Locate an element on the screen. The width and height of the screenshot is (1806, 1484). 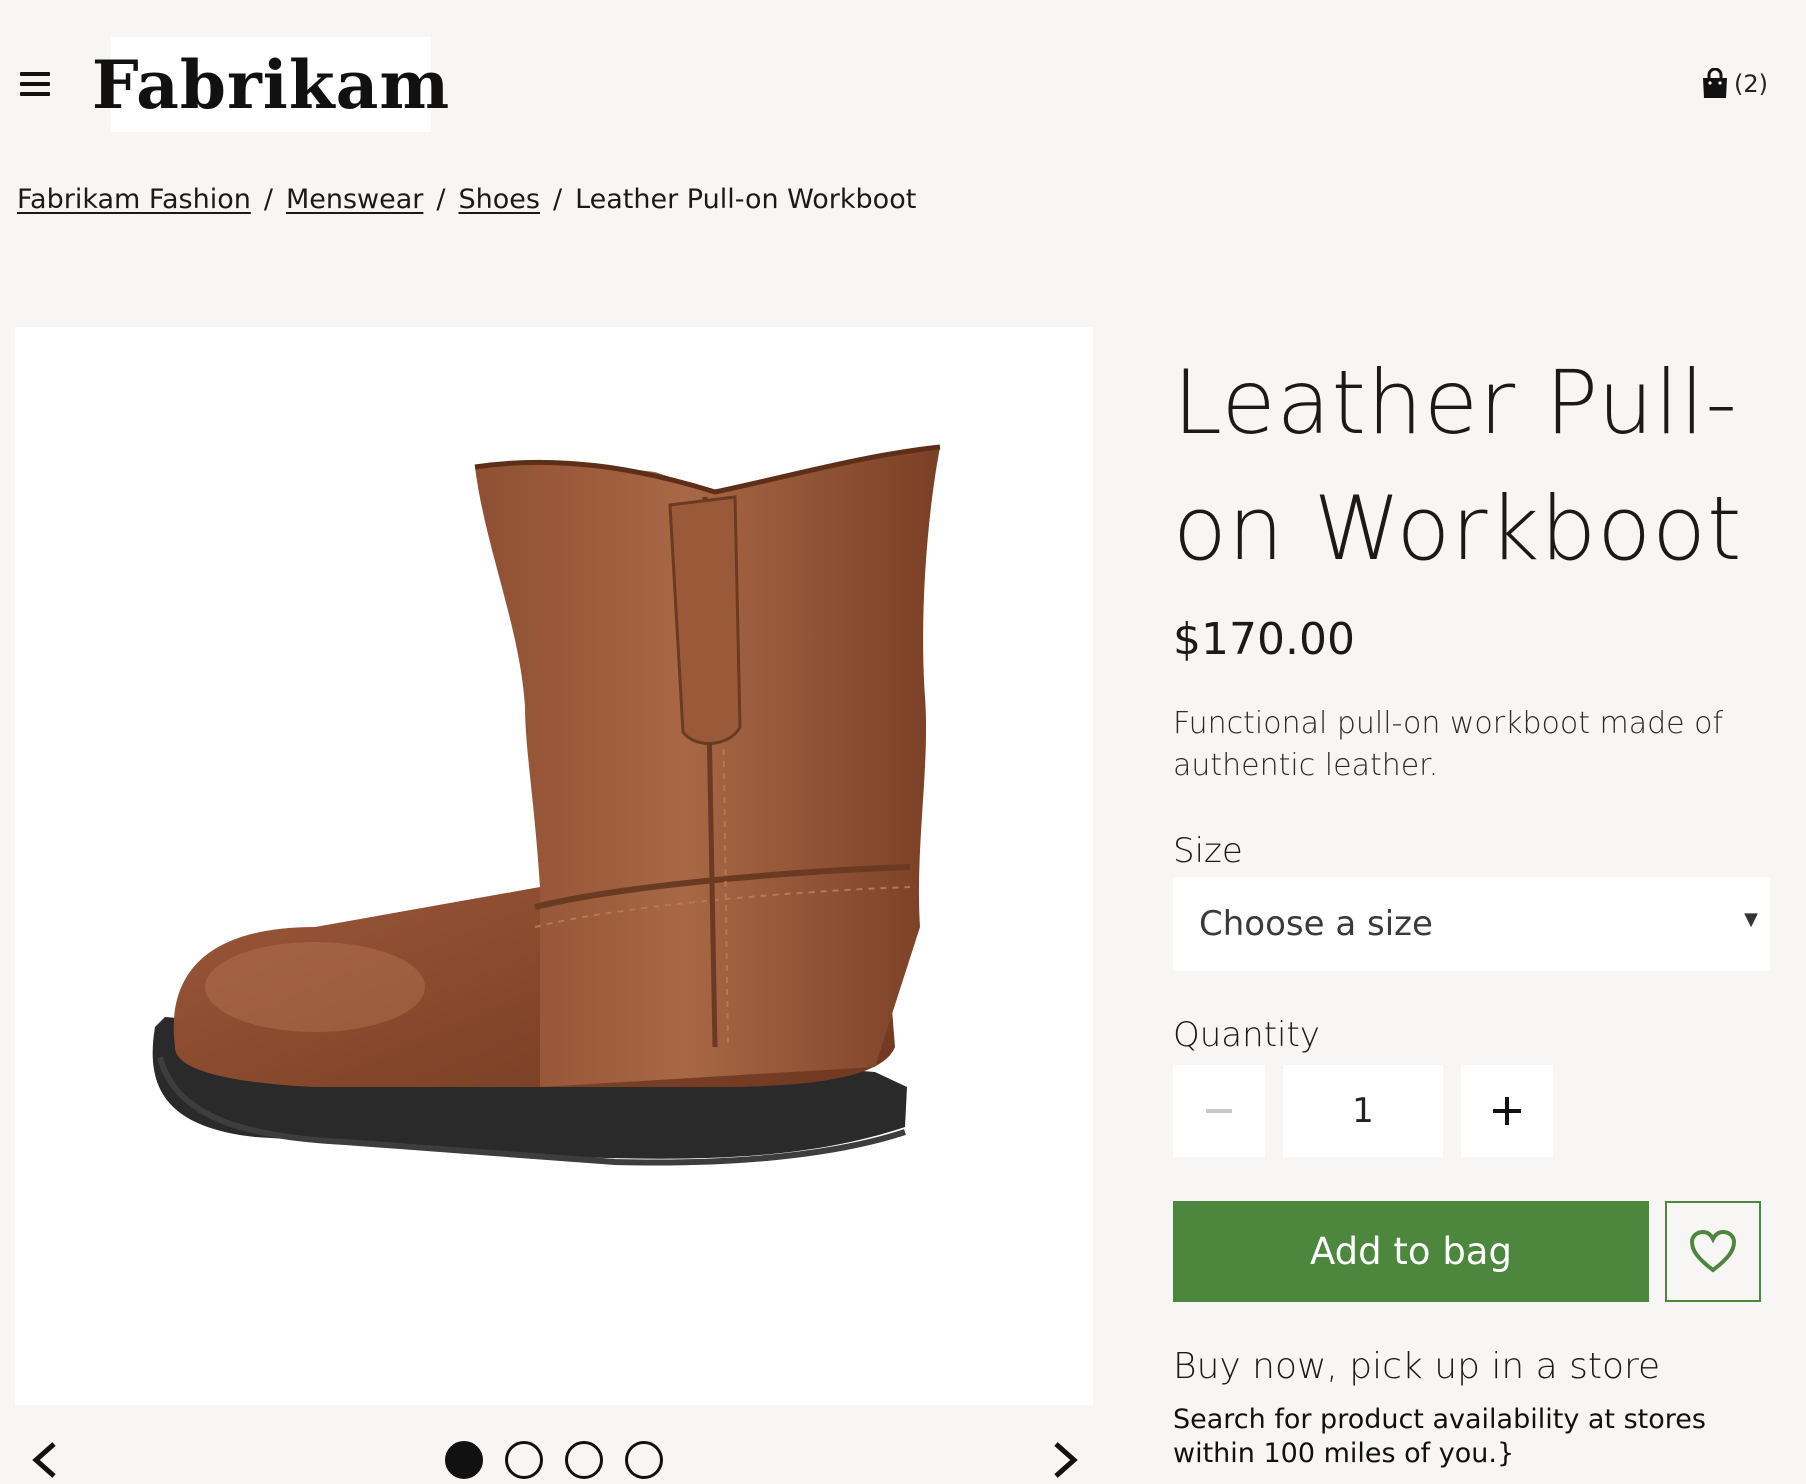
cart-count: (2) is located at coordinates (1751, 84).